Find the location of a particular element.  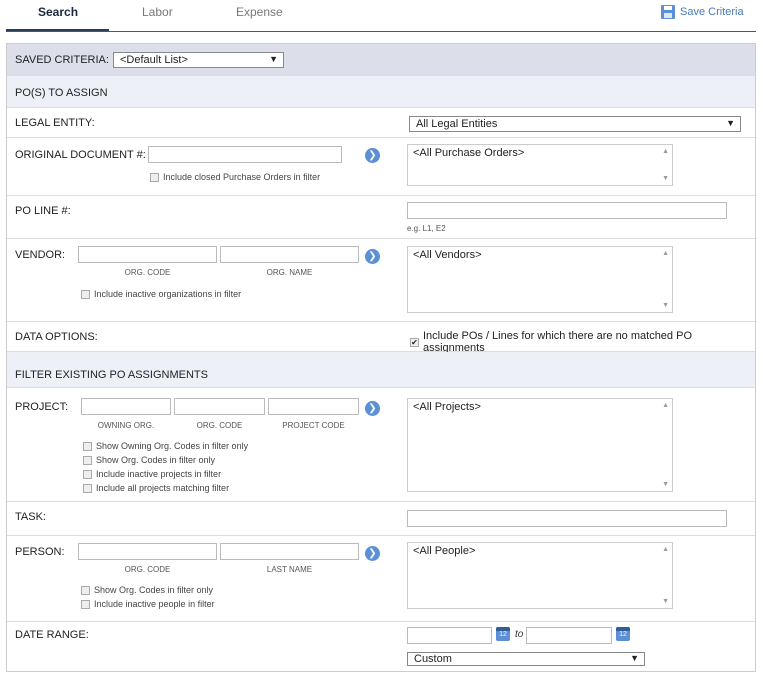

tab-expense: Expense is located at coordinates (259, 12).